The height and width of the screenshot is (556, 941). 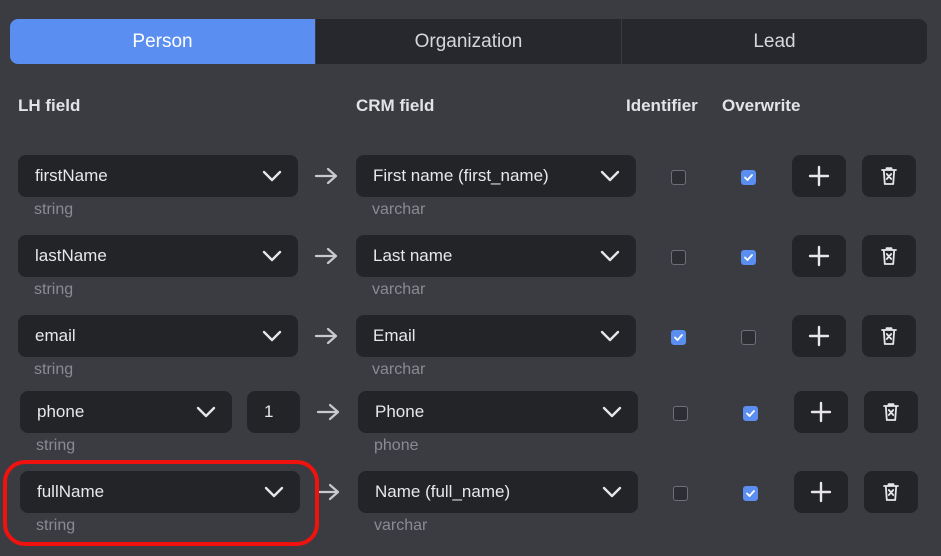 What do you see at coordinates (158, 336) in the screenshot?
I see `lh-field-select: email` at bounding box center [158, 336].